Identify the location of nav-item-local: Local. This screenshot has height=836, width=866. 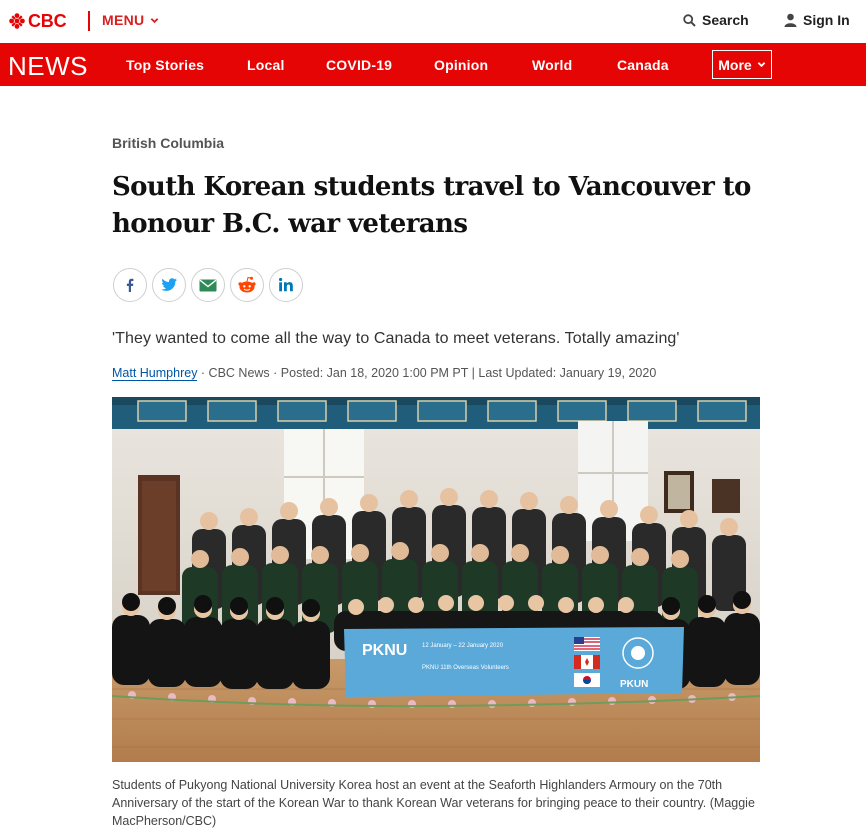
(266, 65).